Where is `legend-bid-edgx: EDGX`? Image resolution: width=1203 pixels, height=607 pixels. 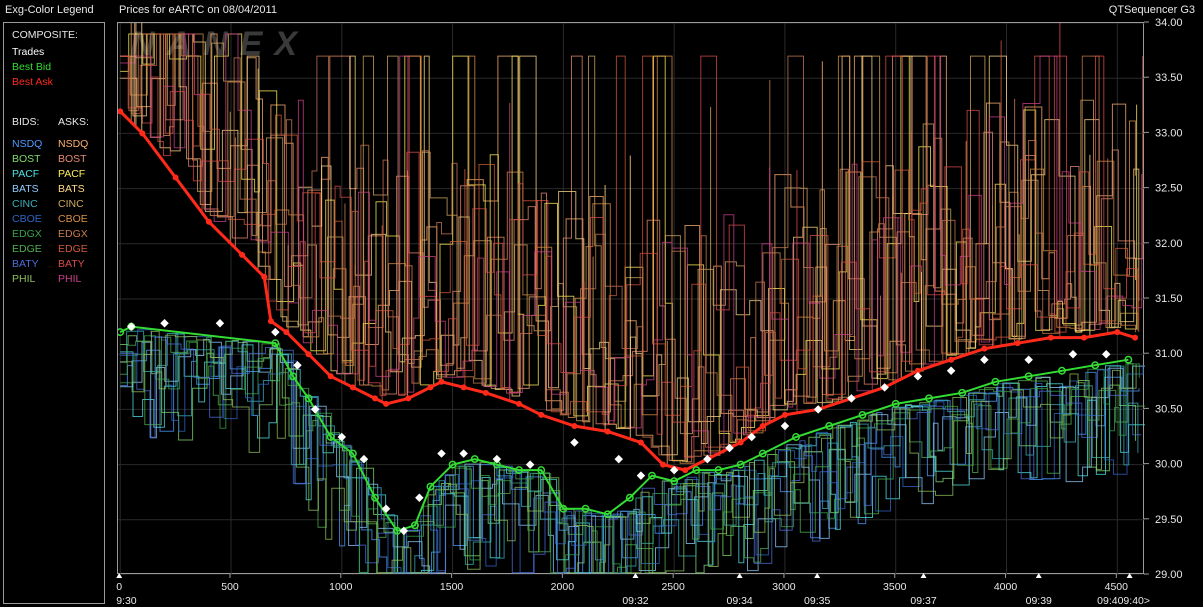 legend-bid-edgx: EDGX is located at coordinates (27, 234).